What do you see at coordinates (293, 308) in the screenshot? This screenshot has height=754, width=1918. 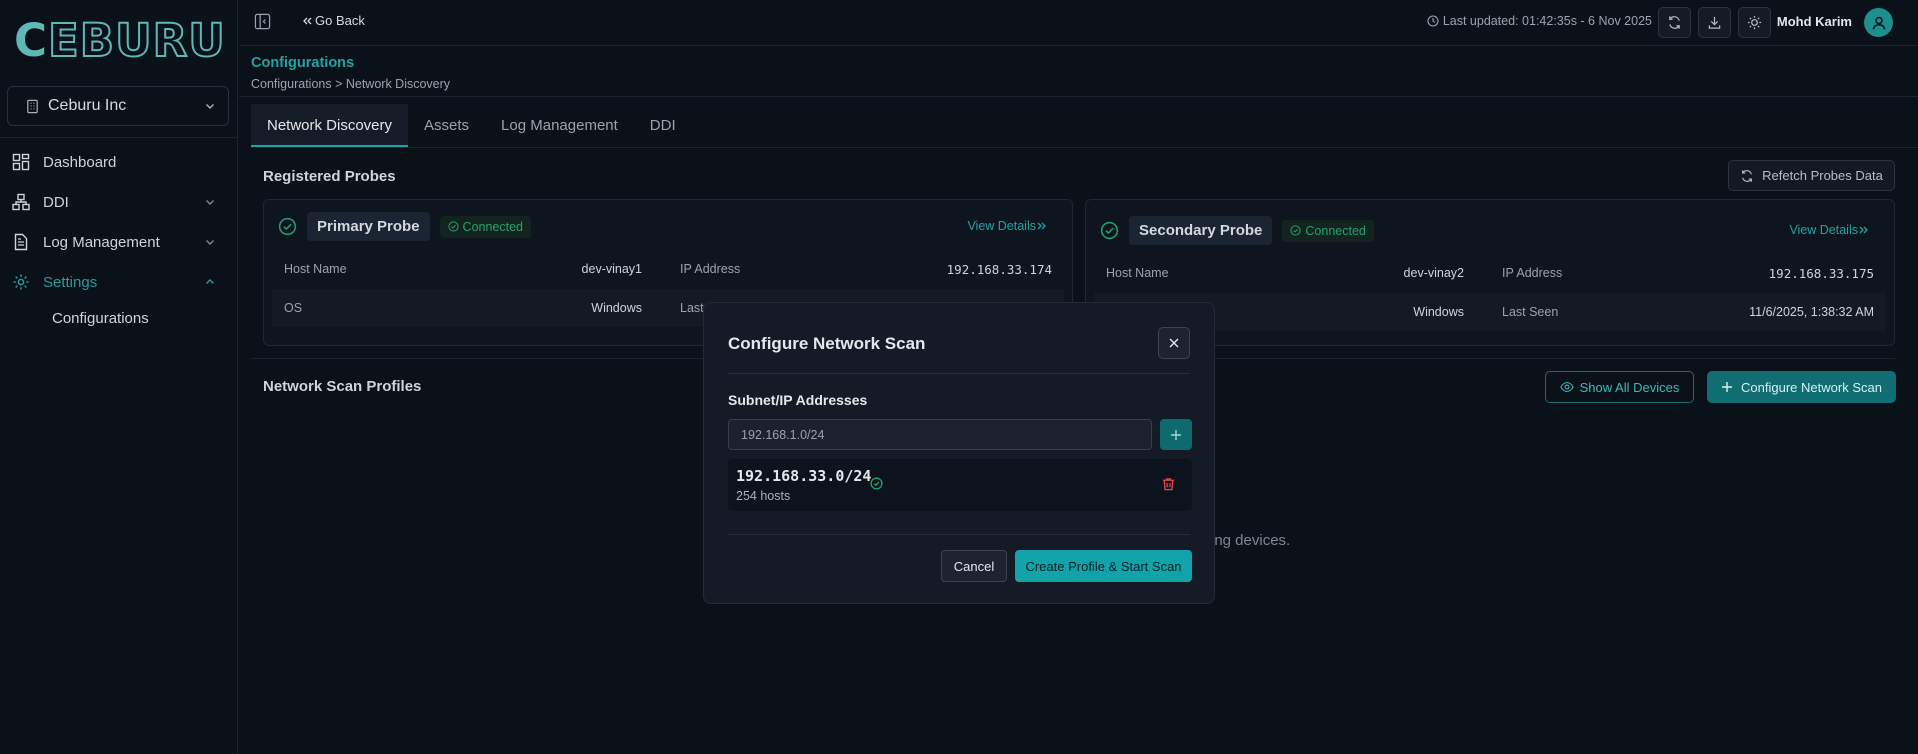 I see `os-label: OS` at bounding box center [293, 308].